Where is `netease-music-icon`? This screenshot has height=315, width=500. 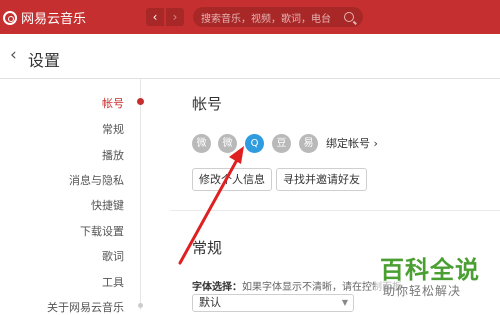 netease-music-icon is located at coordinates (10, 17).